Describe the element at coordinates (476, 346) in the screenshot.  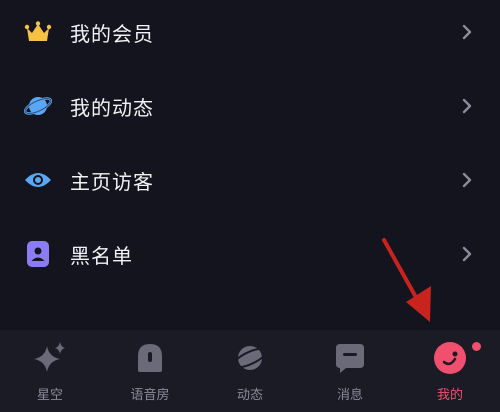
I see `notification-badge` at that location.